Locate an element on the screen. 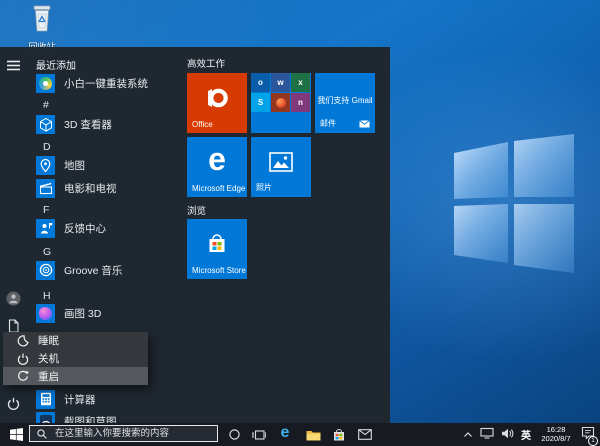 The width and height of the screenshot is (600, 446). system-tray: 英 16:28 2020/8/7 1 is located at coordinates (531, 434).